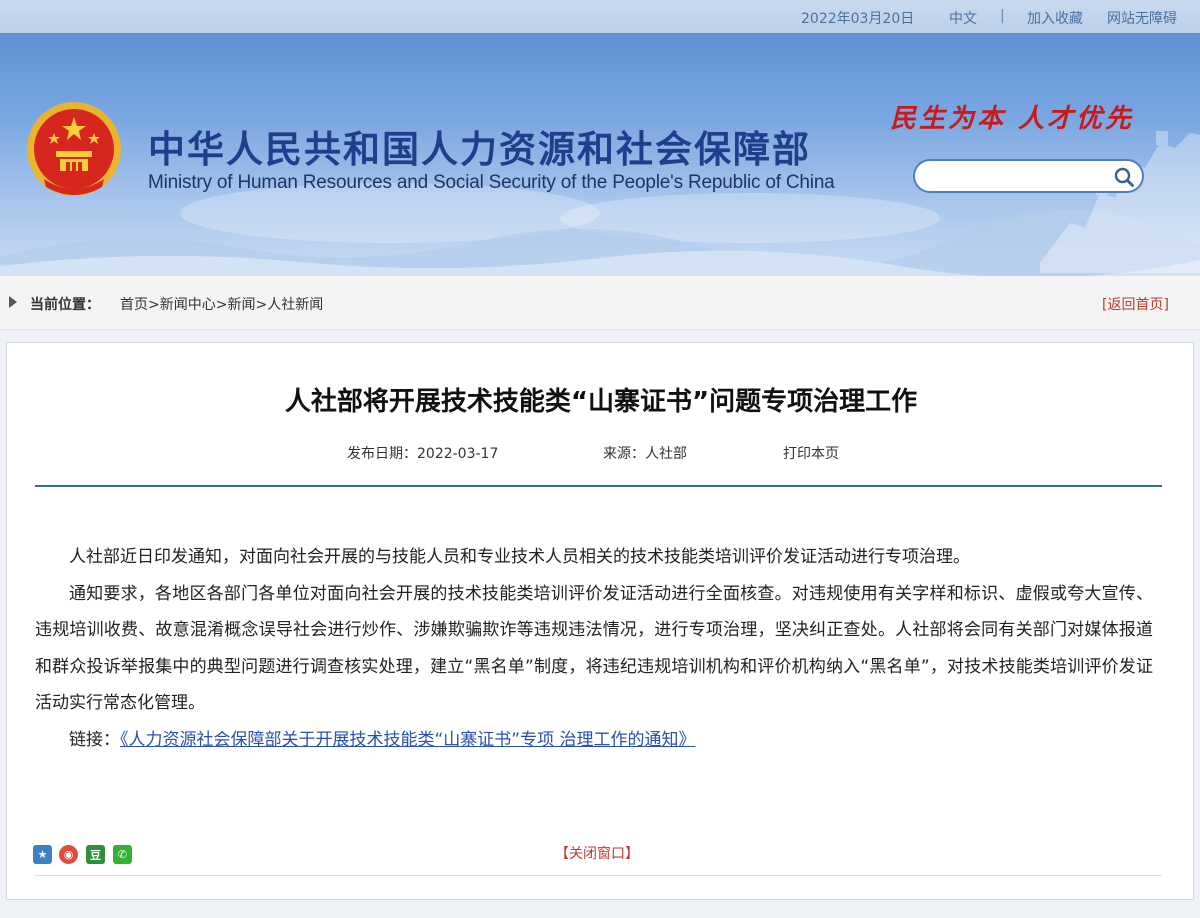 The width and height of the screenshot is (1200, 918). I want to click on publish-date: 发布日期：2022-03-17, so click(423, 454).